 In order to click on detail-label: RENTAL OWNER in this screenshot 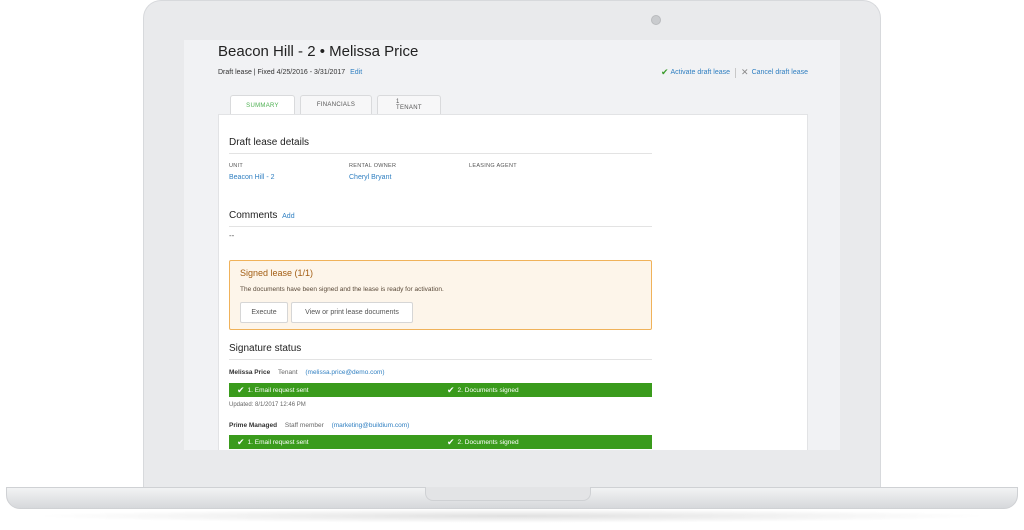, I will do `click(373, 166)`.